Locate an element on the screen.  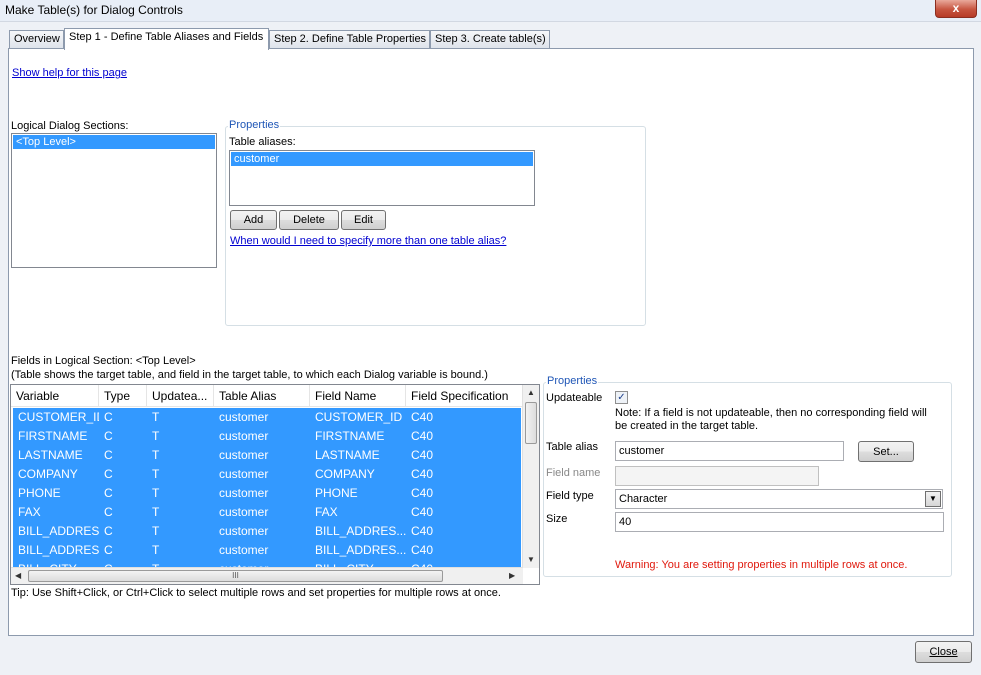
vertical-scrollbar: ▲ ▼ is located at coordinates (530, 476).